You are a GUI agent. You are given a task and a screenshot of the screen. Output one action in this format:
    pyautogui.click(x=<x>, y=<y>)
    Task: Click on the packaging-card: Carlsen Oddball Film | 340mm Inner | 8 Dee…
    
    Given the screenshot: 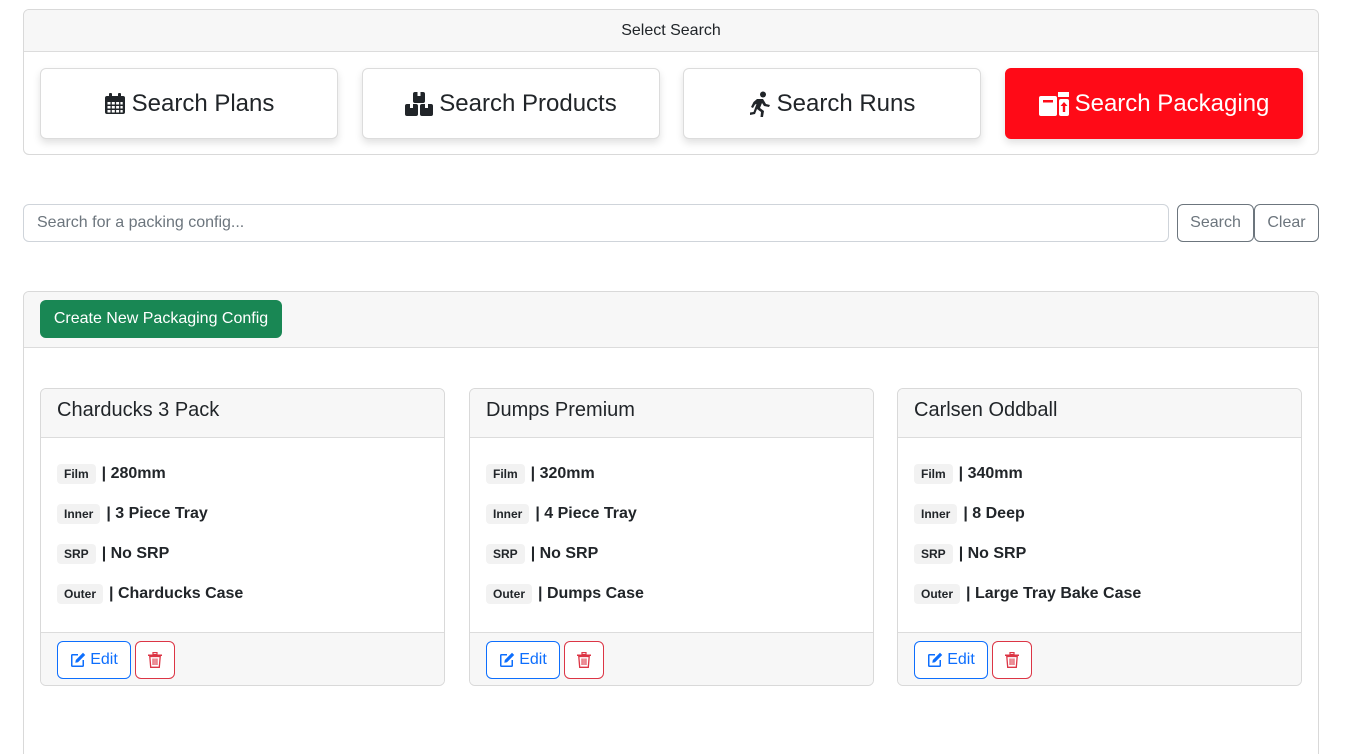 What is the action you would take?
    pyautogui.click(x=1099, y=537)
    